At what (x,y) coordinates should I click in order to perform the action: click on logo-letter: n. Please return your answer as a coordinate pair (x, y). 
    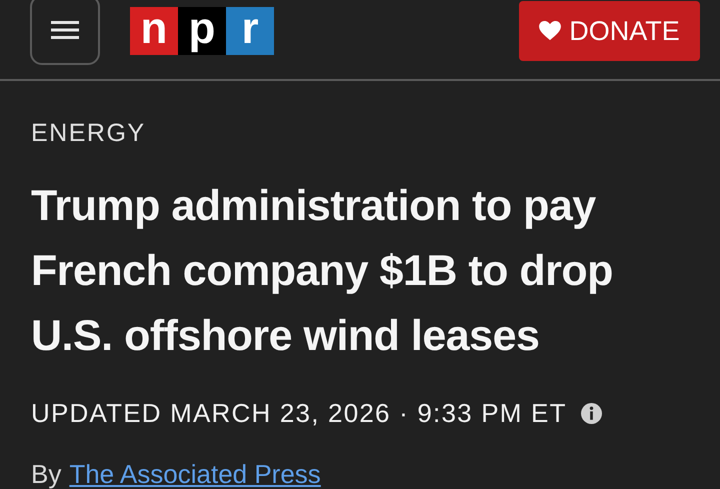
    Looking at the image, I should click on (154, 31).